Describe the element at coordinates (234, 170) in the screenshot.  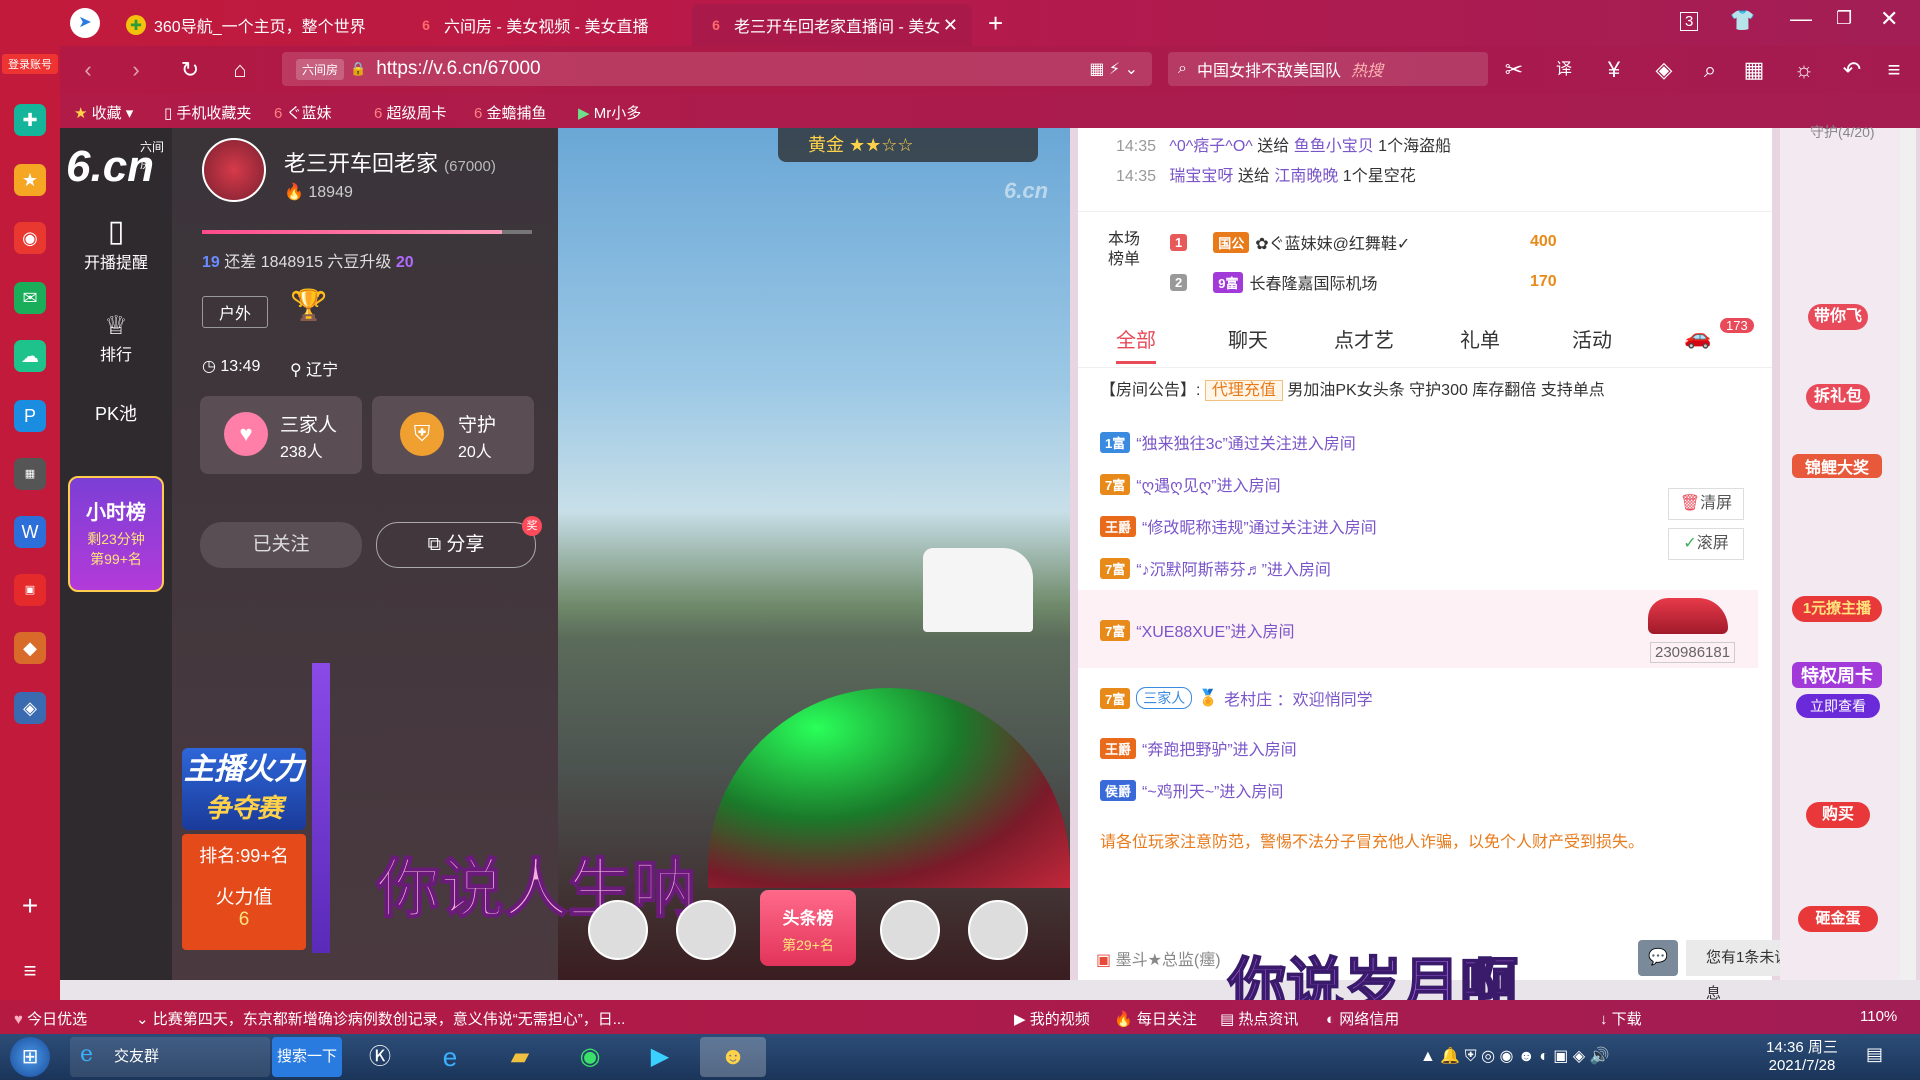
I see `host-avatar` at that location.